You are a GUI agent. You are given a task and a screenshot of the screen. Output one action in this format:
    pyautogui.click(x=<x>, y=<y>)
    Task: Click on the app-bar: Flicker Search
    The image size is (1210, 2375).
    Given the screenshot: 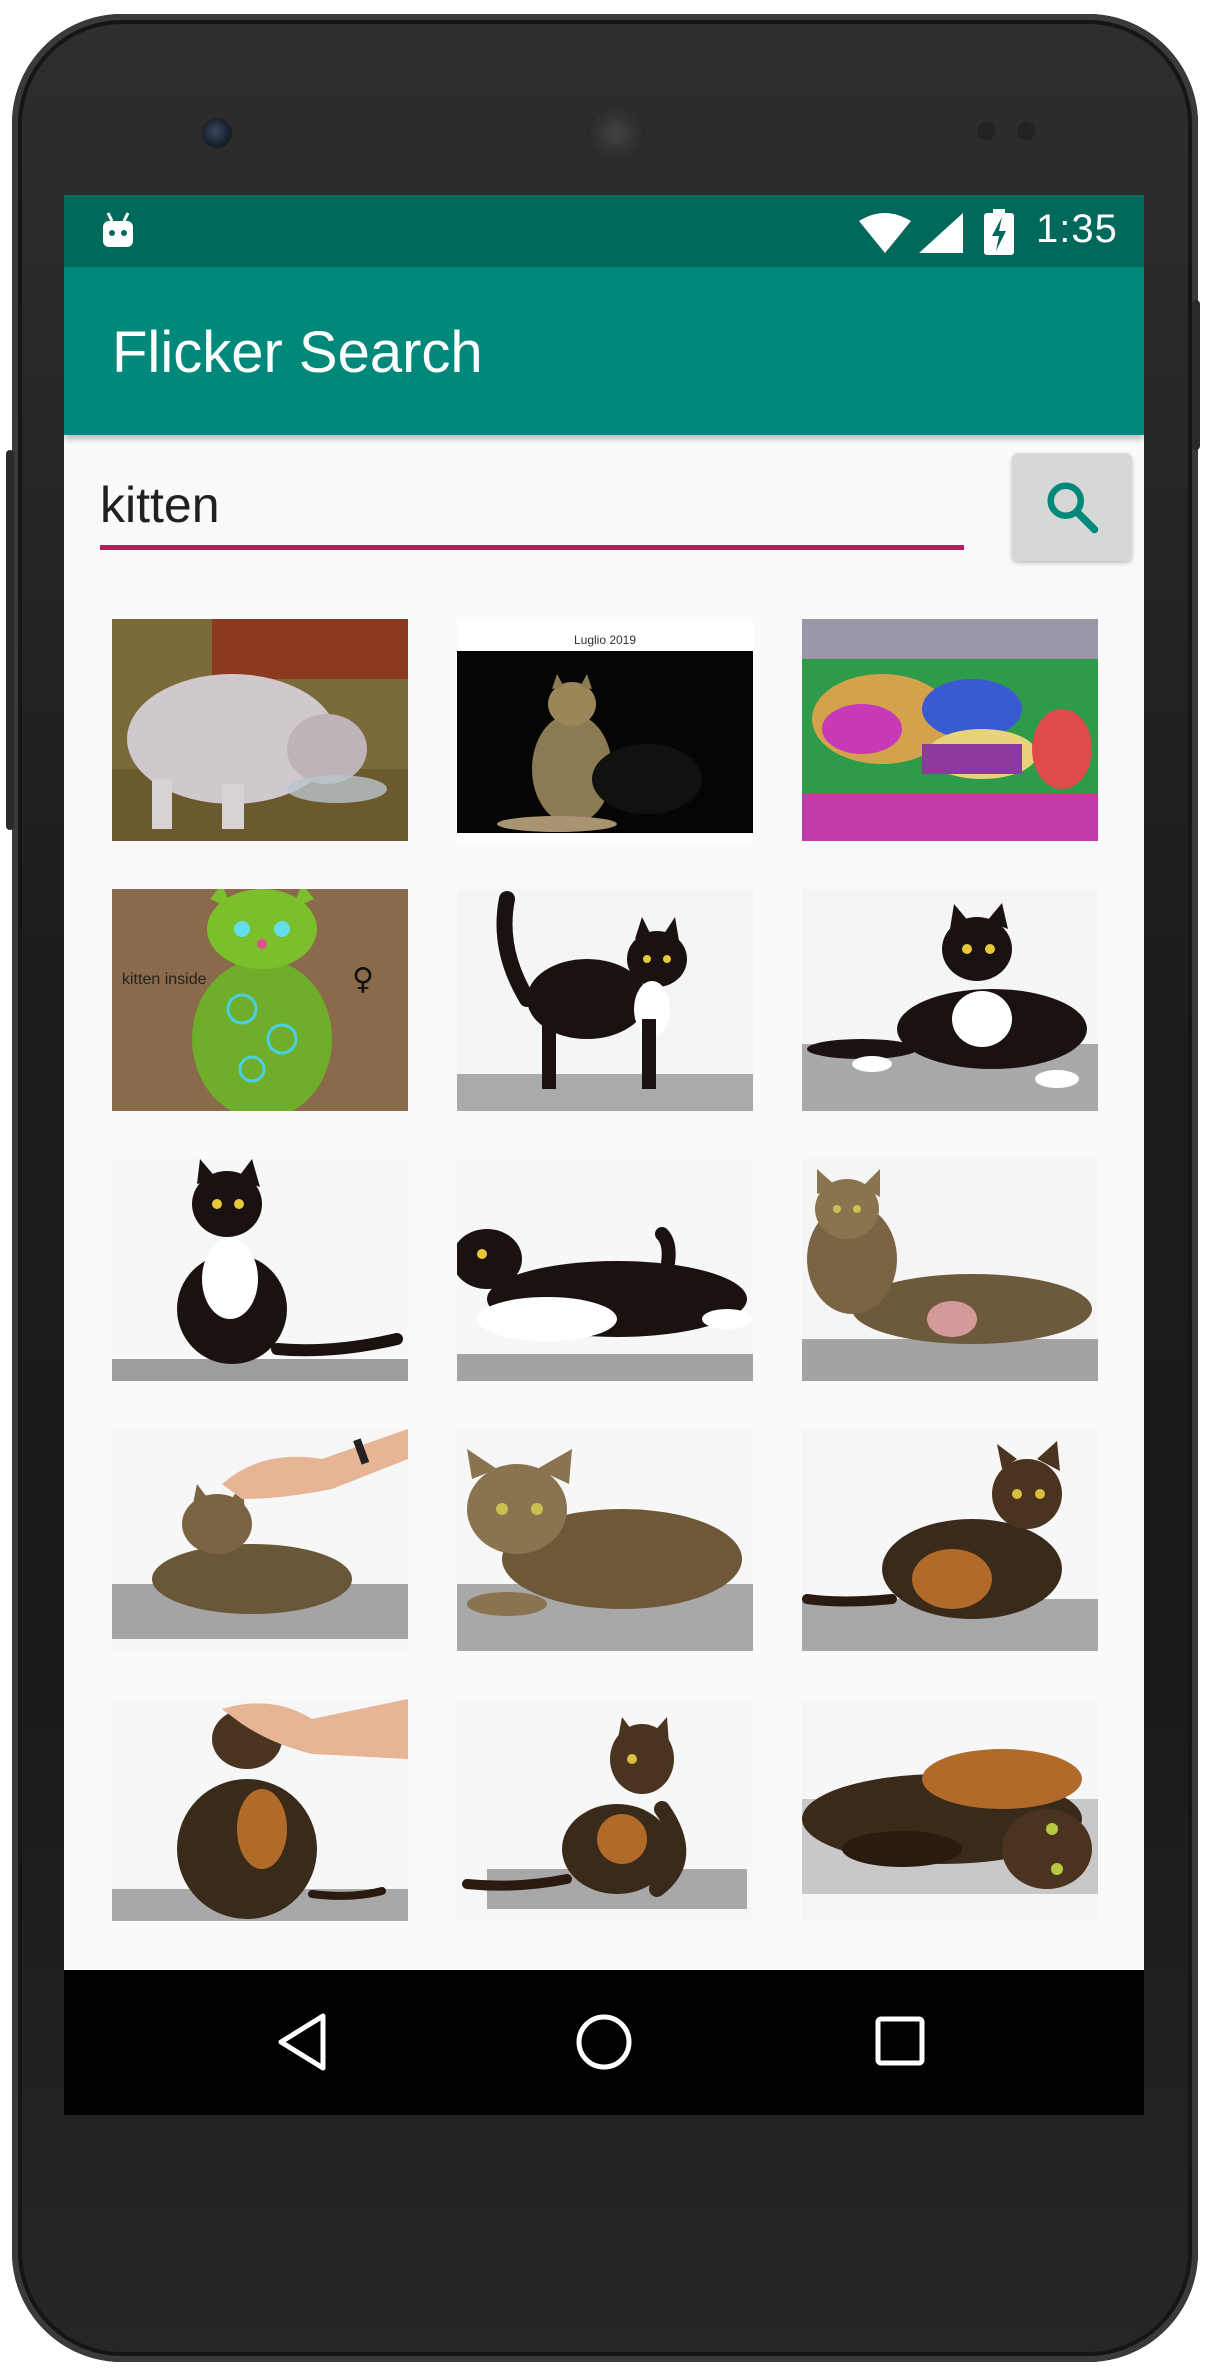 What is the action you would take?
    pyautogui.click(x=604, y=351)
    